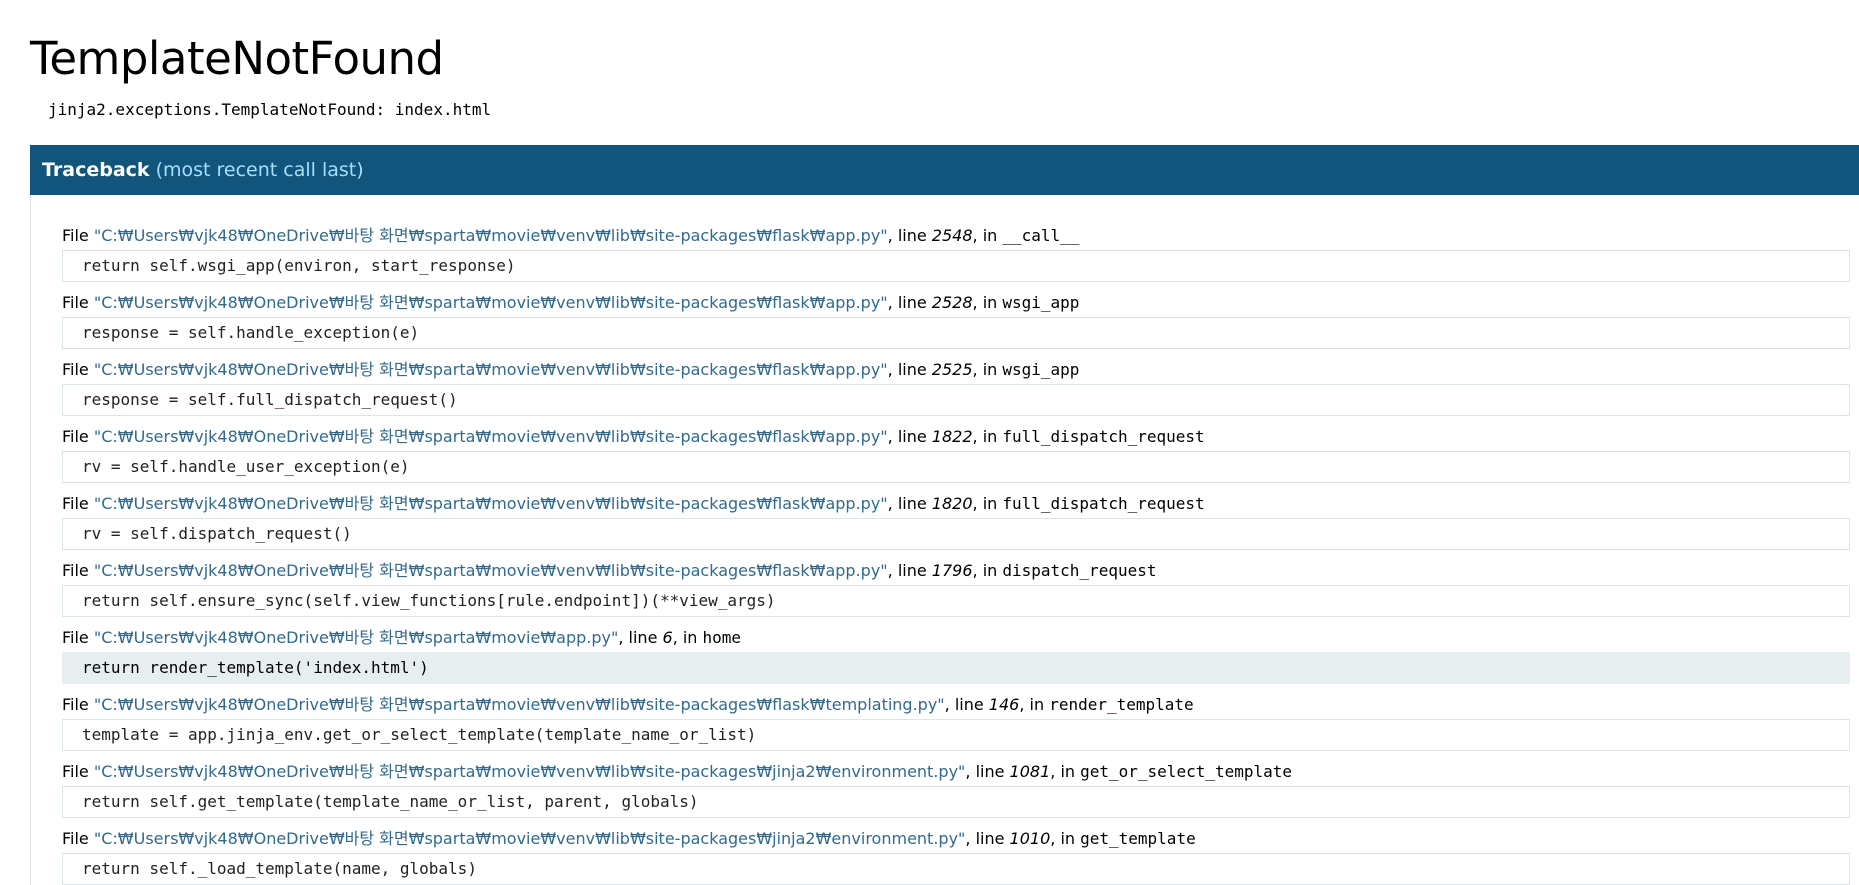  Describe the element at coordinates (956, 534) in the screenshot. I see `frame-code-line: rv = self.dispatch_request()` at that location.